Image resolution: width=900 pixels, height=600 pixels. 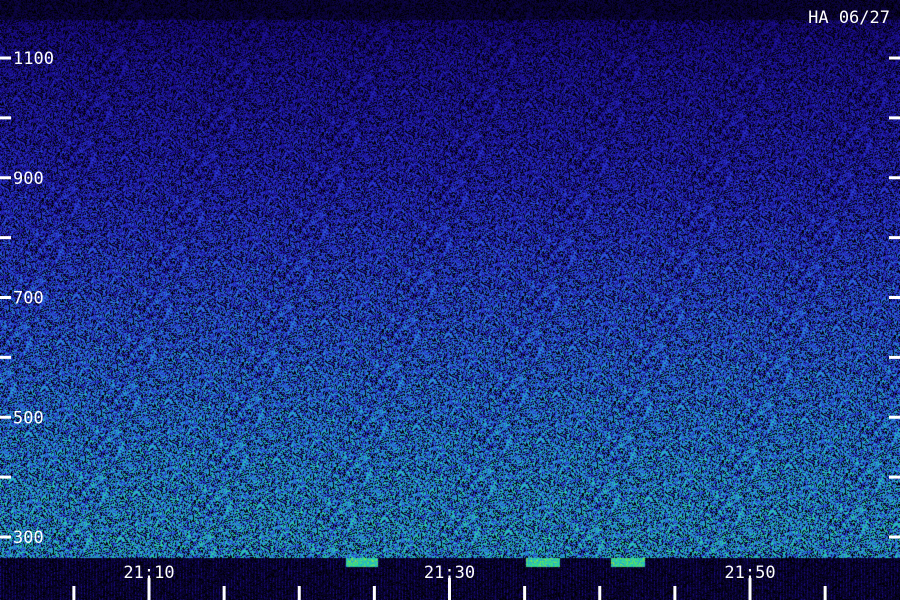 I want to click on x-axis: 21:10 21:30 21:50, so click(x=449, y=581).